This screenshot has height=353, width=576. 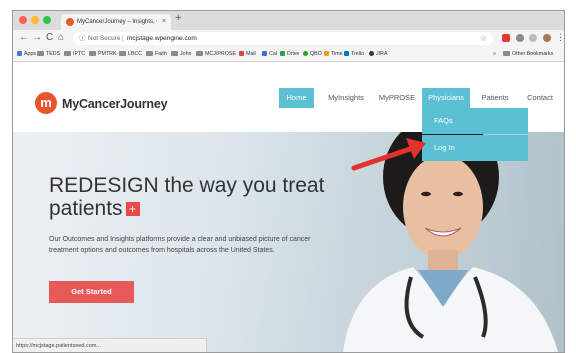 What do you see at coordinates (23, 20) in the screenshot?
I see `close-window-button` at bounding box center [23, 20].